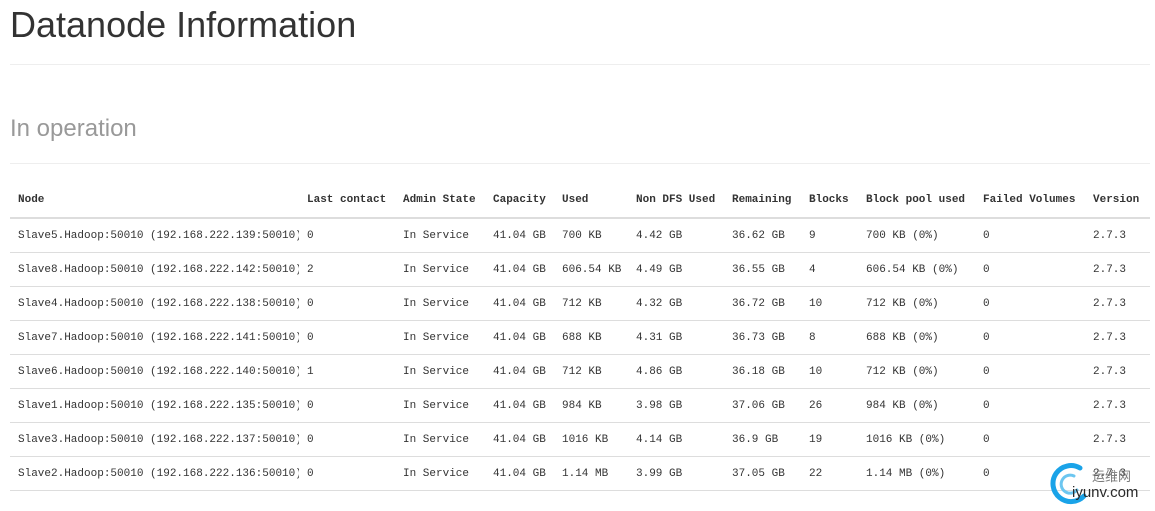  Describe the element at coordinates (762, 473) in the screenshot. I see `cell-remaining: 37.05 GB` at that location.